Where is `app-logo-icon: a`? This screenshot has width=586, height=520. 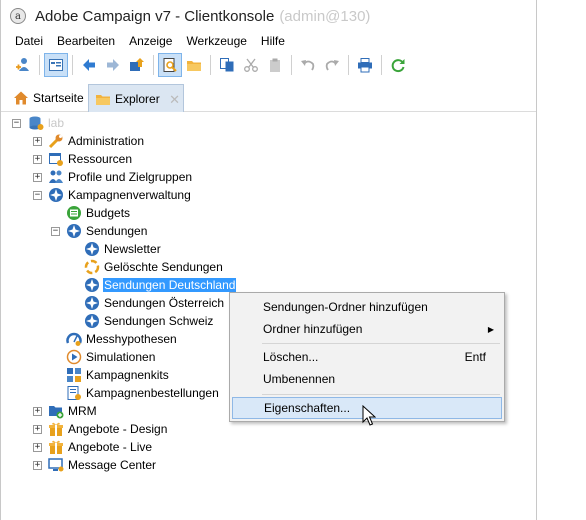
app-logo-icon: a is located at coordinates (18, 16).